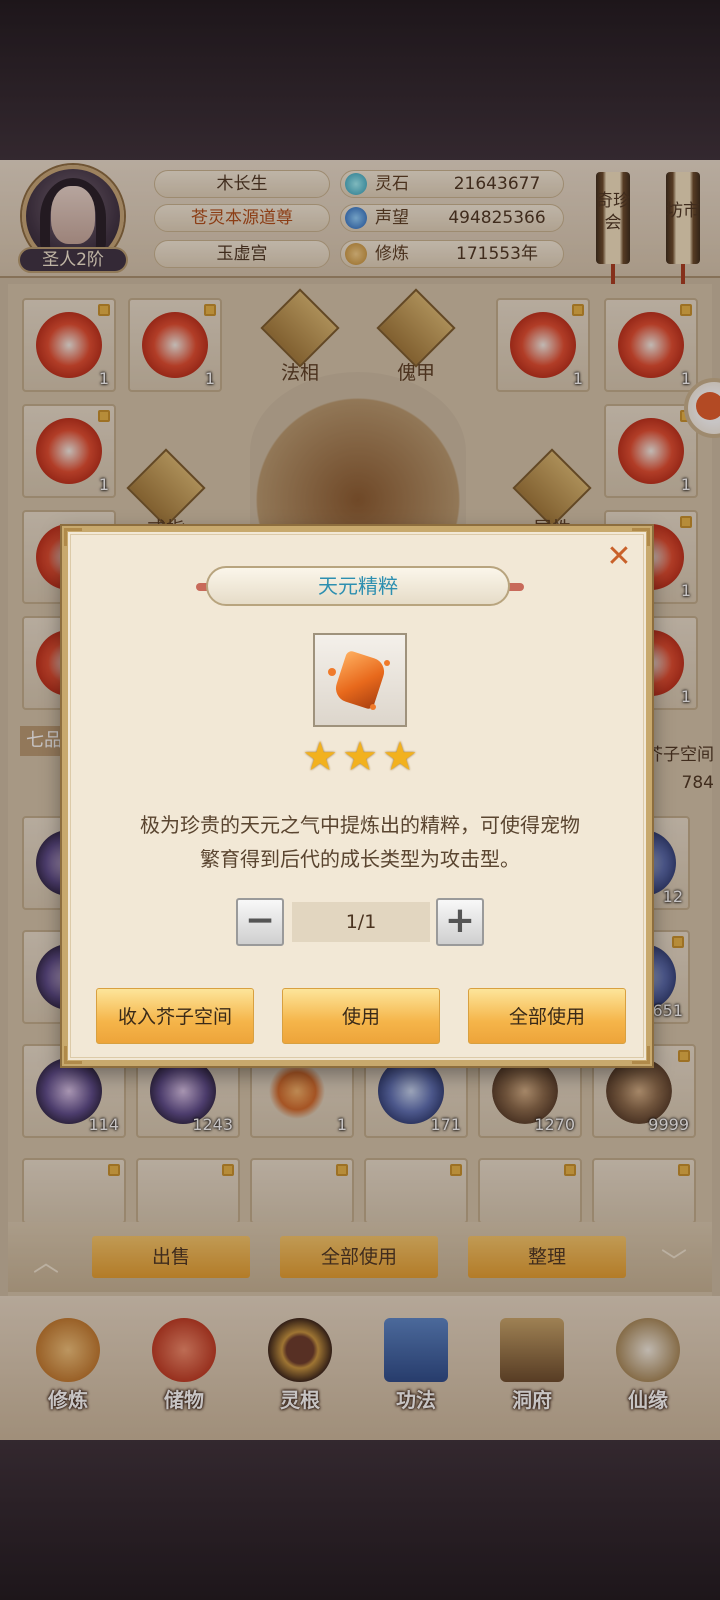  I want to click on store-in-jiezi-button: 收入芥子空间, so click(175, 1016).